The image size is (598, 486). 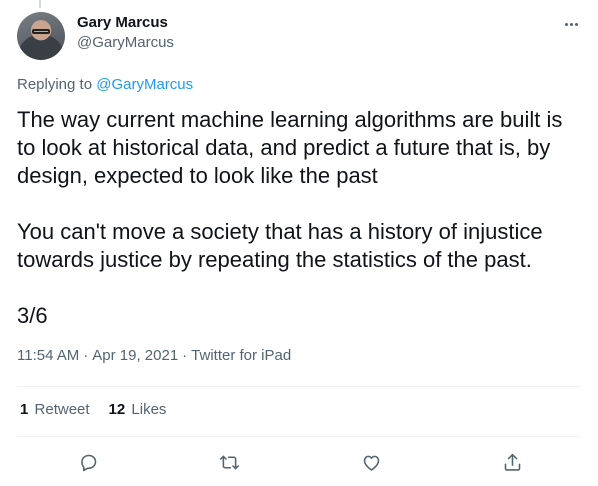 I want to click on action-bar, so click(x=299, y=463).